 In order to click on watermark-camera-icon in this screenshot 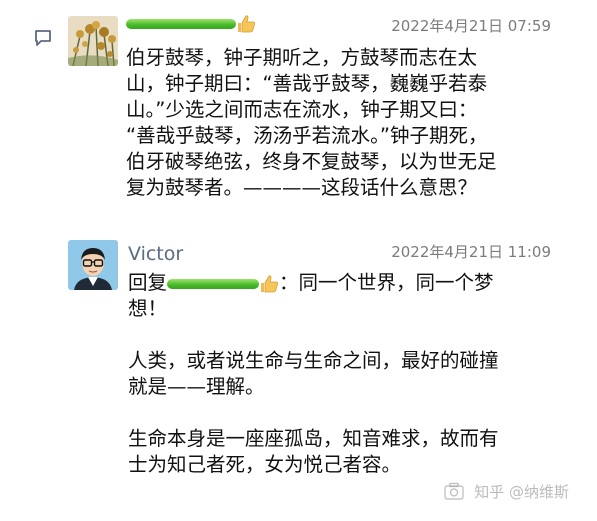, I will do `click(454, 491)`.